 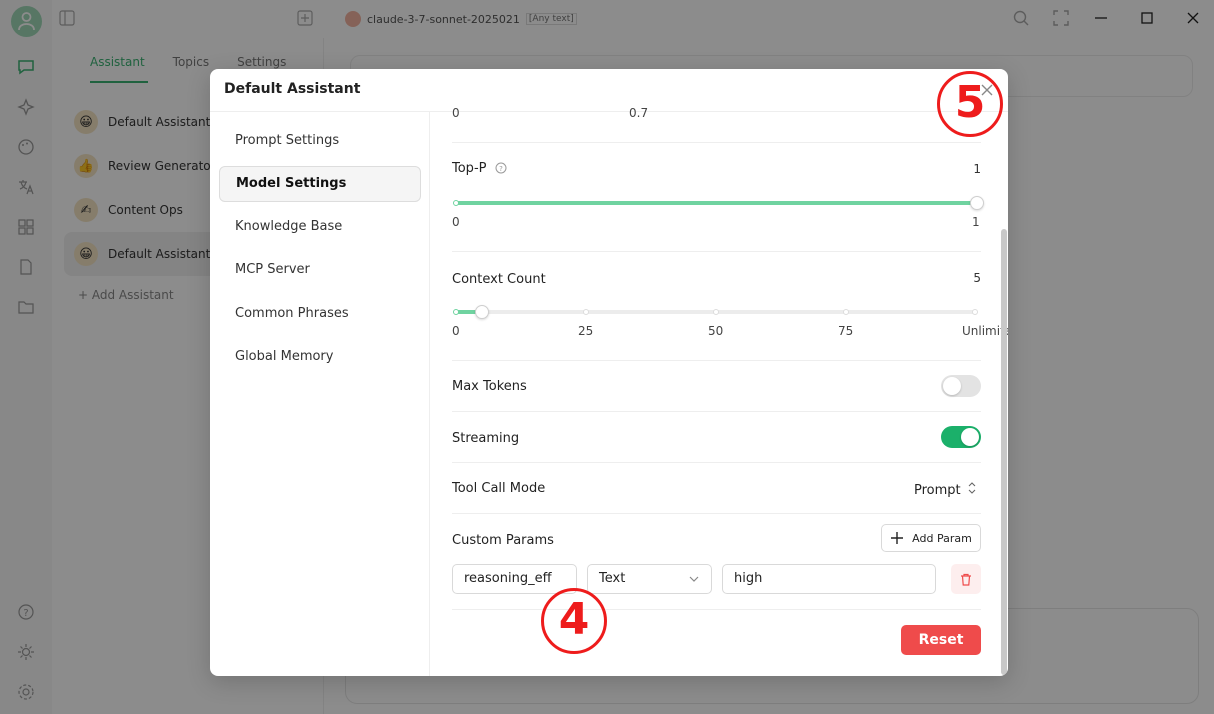 I want to click on max-tokens-toggle, so click(x=961, y=386).